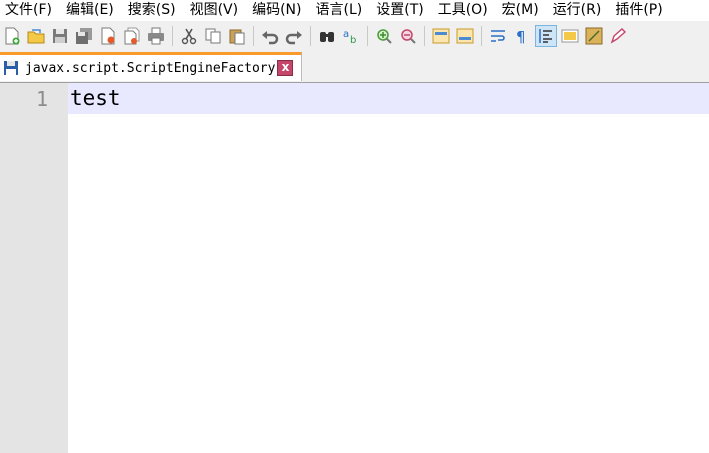  What do you see at coordinates (189, 36) in the screenshot?
I see `cut-icon` at bounding box center [189, 36].